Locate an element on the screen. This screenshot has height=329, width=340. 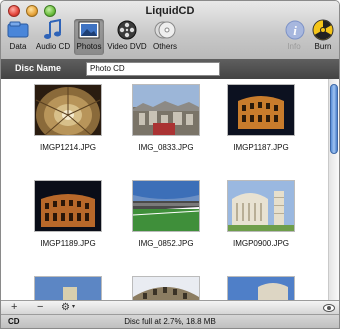
info-icon: i is located at coordinates (295, 30).